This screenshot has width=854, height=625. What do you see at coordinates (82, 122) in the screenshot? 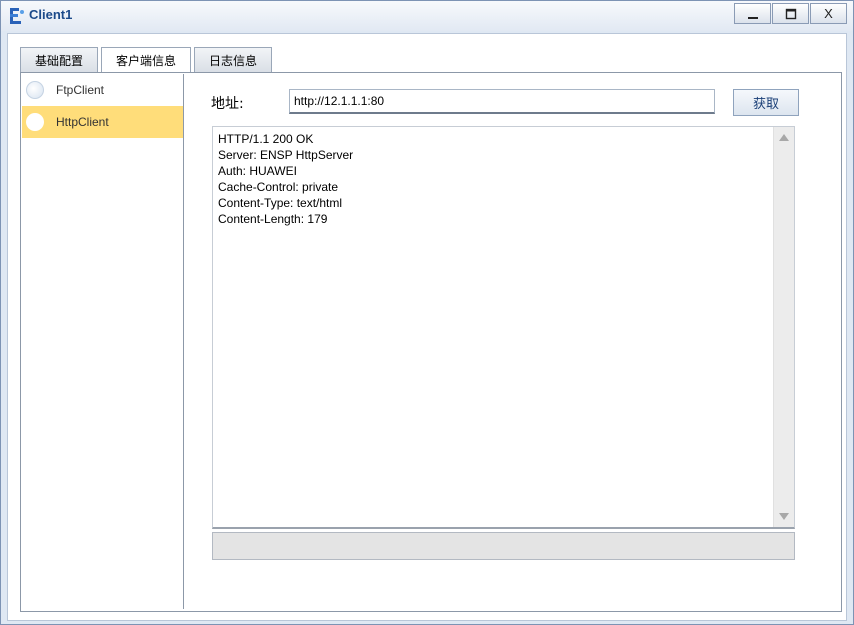
I see `list-item-label: HttpClient` at bounding box center [82, 122].